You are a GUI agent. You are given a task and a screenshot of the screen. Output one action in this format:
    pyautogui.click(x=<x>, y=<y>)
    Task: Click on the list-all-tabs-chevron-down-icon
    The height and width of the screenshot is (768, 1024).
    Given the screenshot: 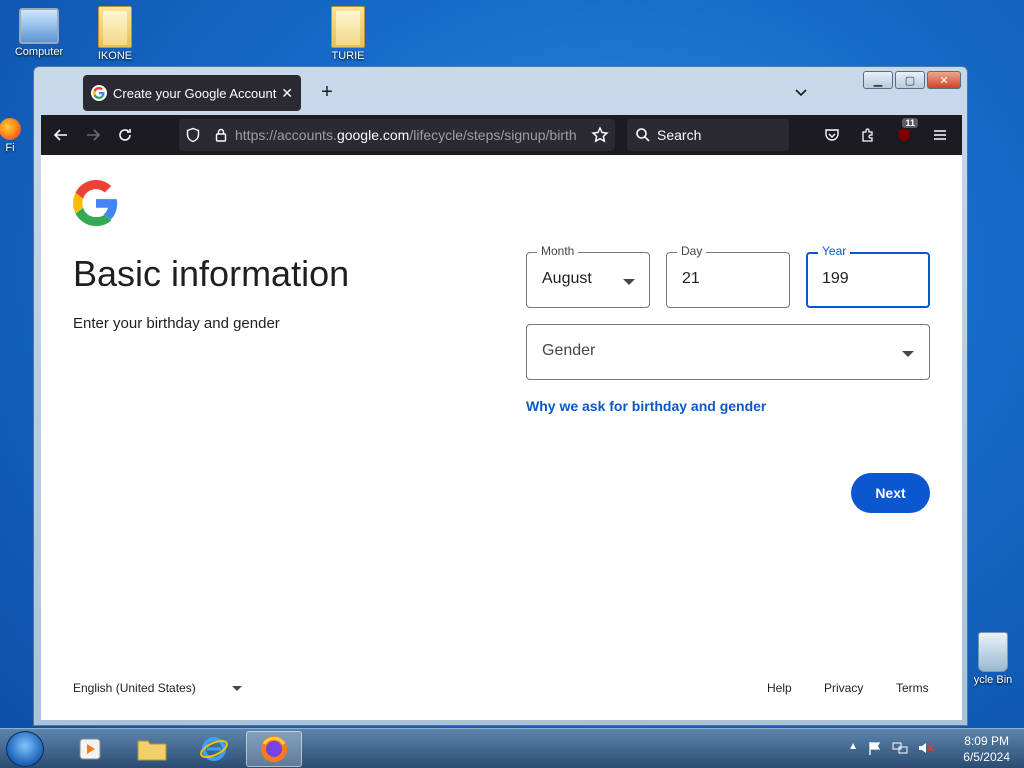 What is the action you would take?
    pyautogui.click(x=801, y=92)
    